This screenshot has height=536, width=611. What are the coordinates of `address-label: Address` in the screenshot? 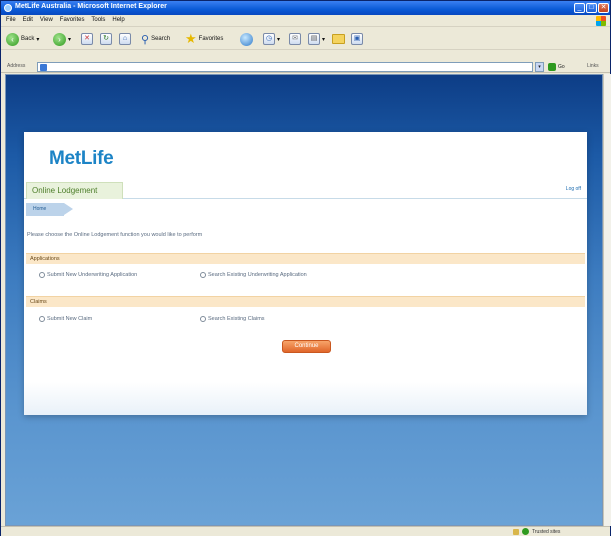 It's located at (16, 66).